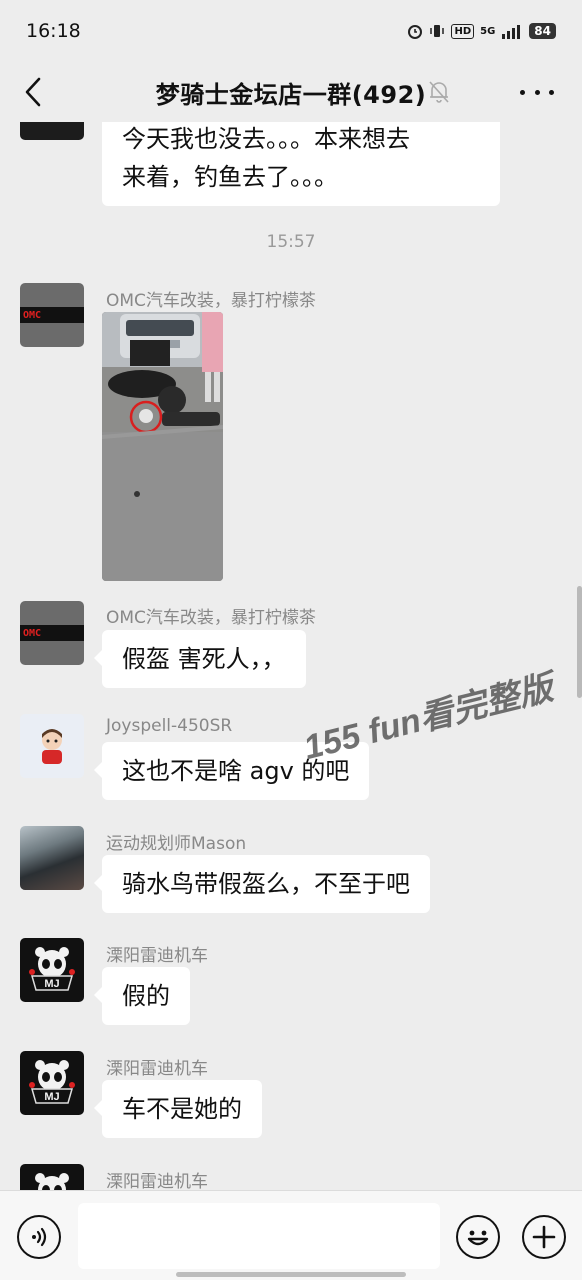  Describe the element at coordinates (542, 31) in the screenshot. I see `battery-indicator: 84` at that location.